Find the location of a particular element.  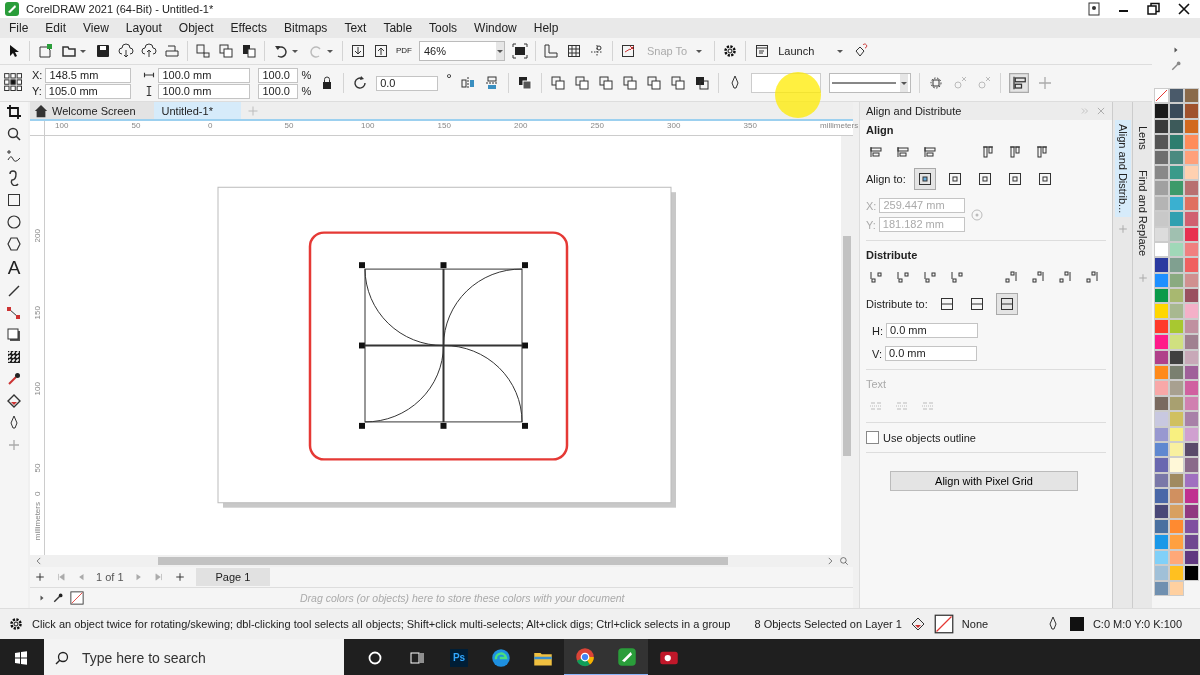

y-position-field: 105.0 mm is located at coordinates (87, 91).